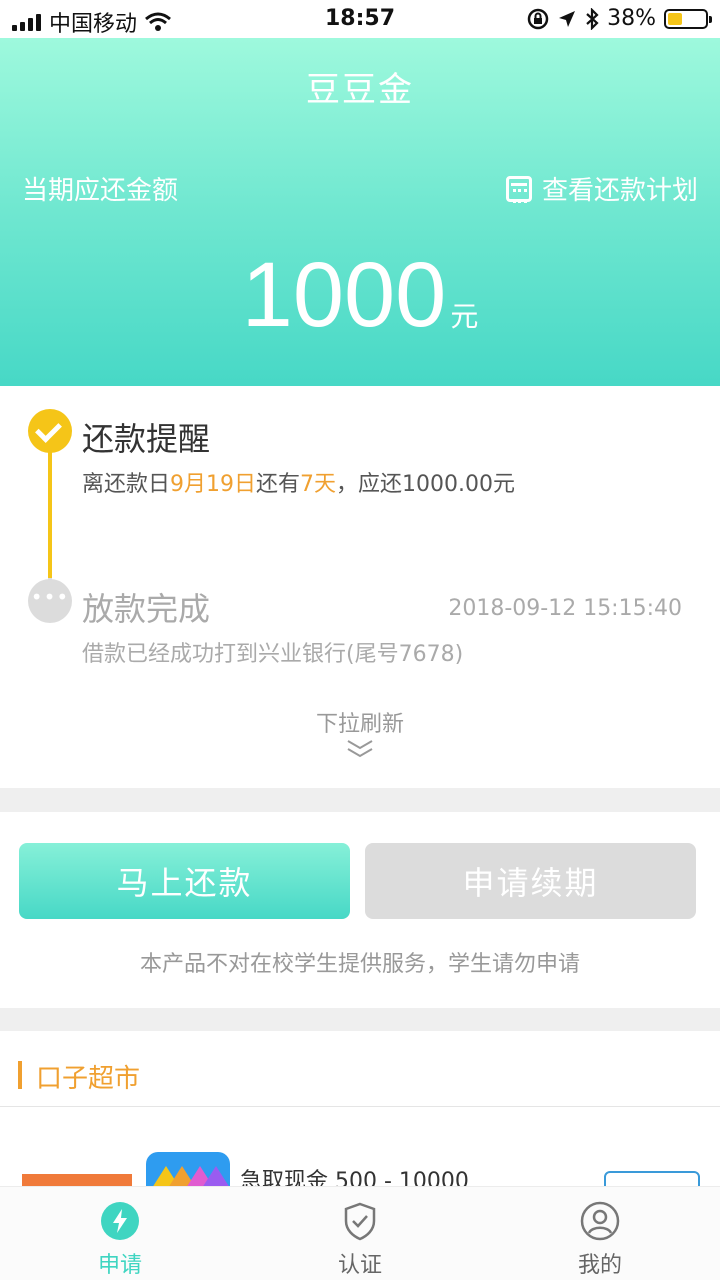 Image resolution: width=720 pixels, height=1280 pixels. What do you see at coordinates (126, 484) in the screenshot?
I see `reminder-prefix: 离还款日` at bounding box center [126, 484].